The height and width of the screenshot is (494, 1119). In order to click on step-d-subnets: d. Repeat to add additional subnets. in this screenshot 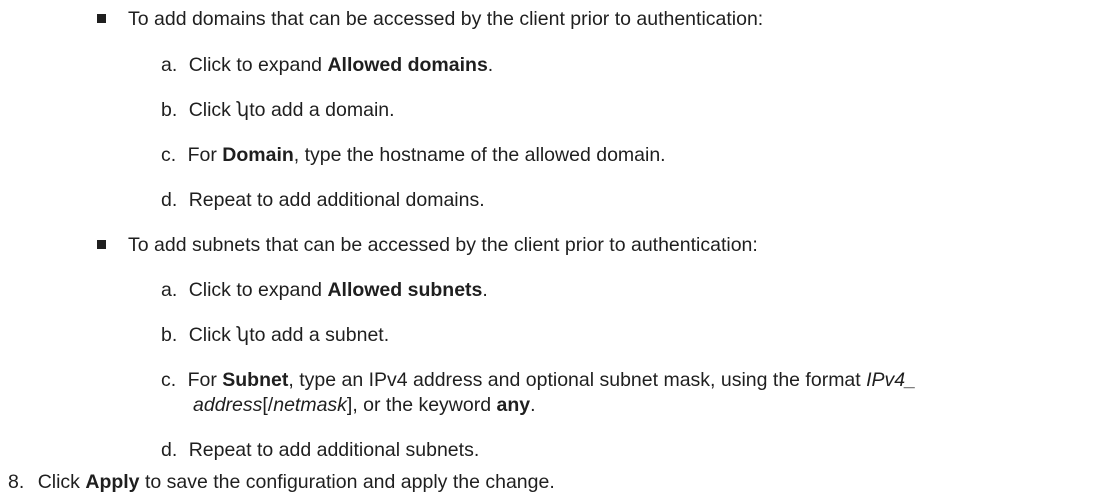, I will do `click(320, 450)`.